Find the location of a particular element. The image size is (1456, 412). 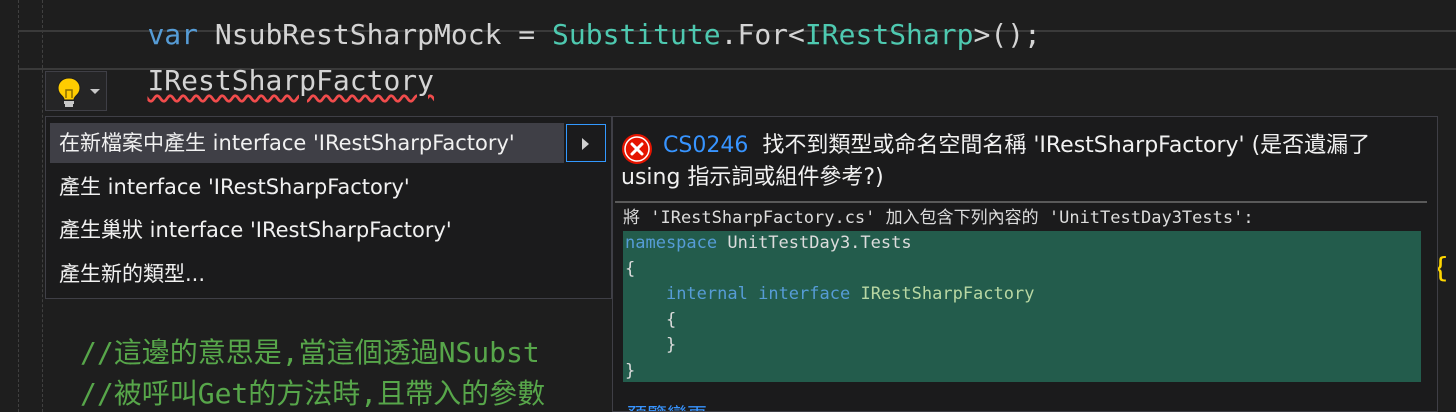

error-icon is located at coordinates (637, 149).